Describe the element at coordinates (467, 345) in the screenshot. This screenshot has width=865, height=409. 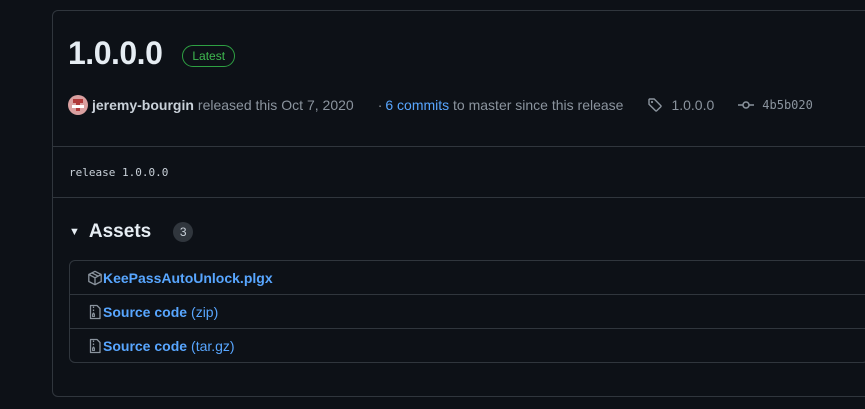
I see `asset-row: Source code (tar.gz)` at that location.